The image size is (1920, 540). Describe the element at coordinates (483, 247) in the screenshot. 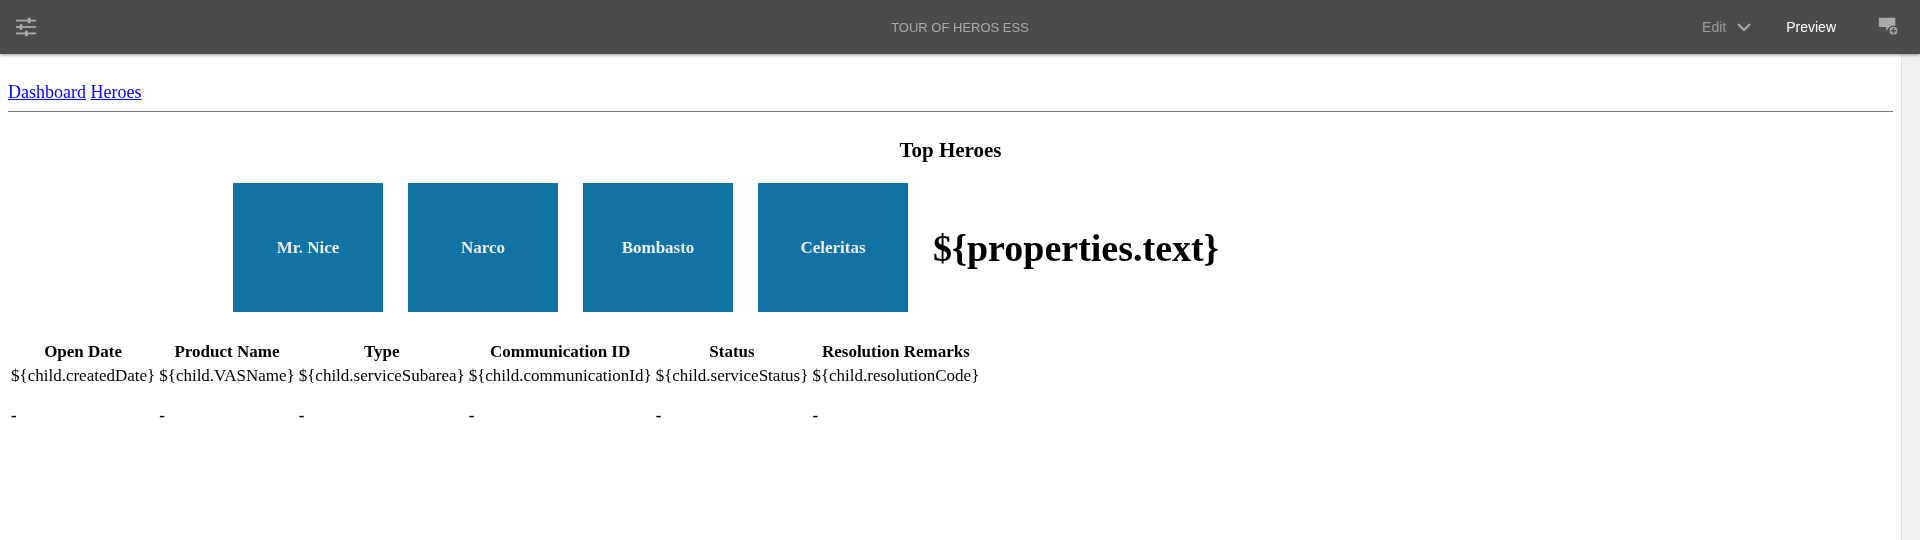

I see `hero-tile: Narco` at that location.